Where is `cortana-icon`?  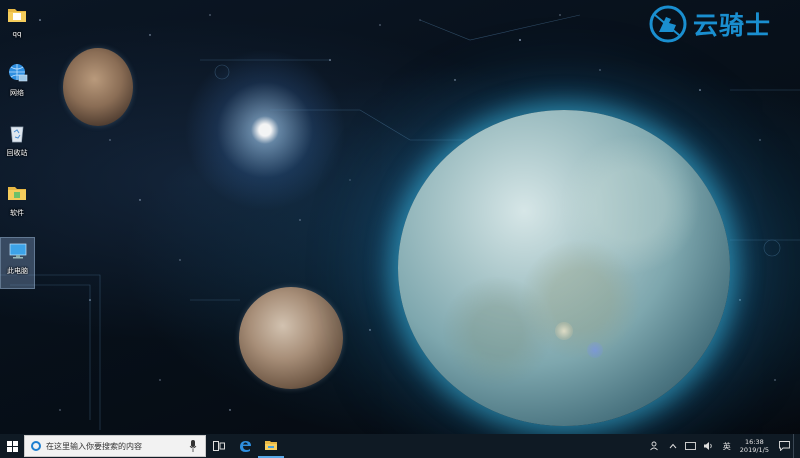 cortana-icon is located at coordinates (36, 446).